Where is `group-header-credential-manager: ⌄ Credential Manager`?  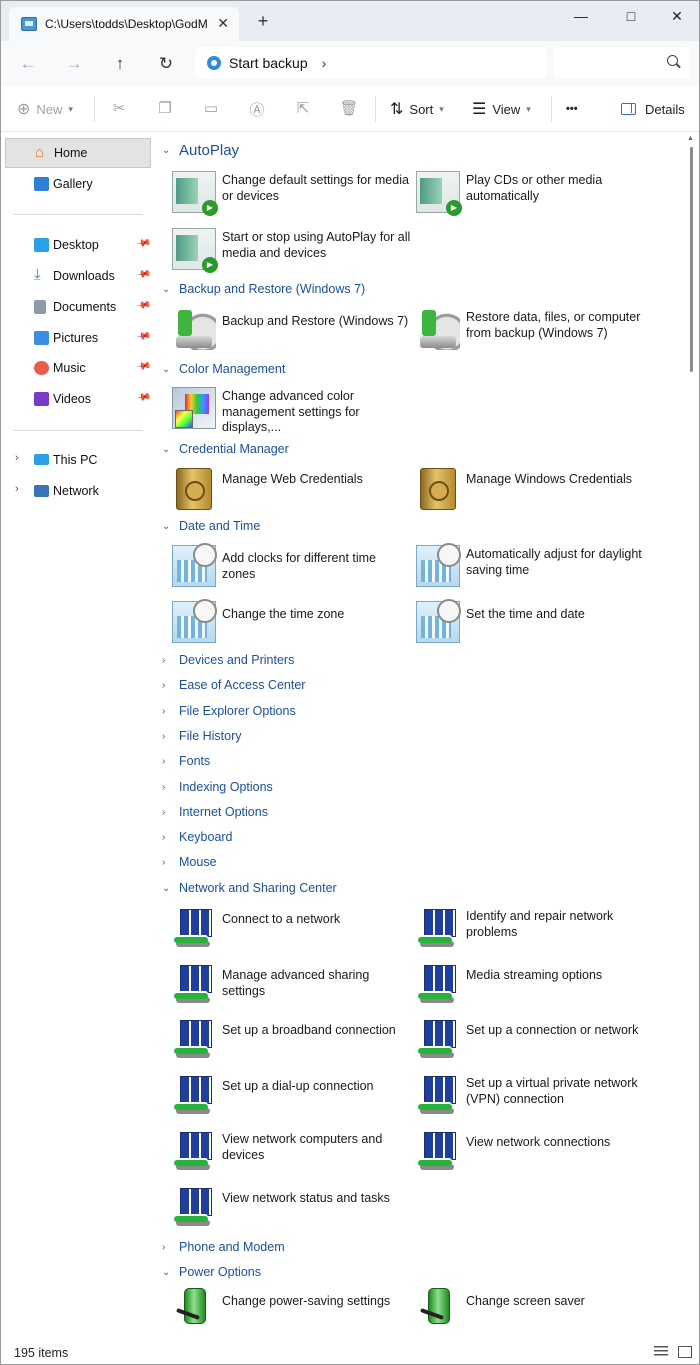 group-header-credential-manager: ⌄ Credential Manager is located at coordinates (225, 449).